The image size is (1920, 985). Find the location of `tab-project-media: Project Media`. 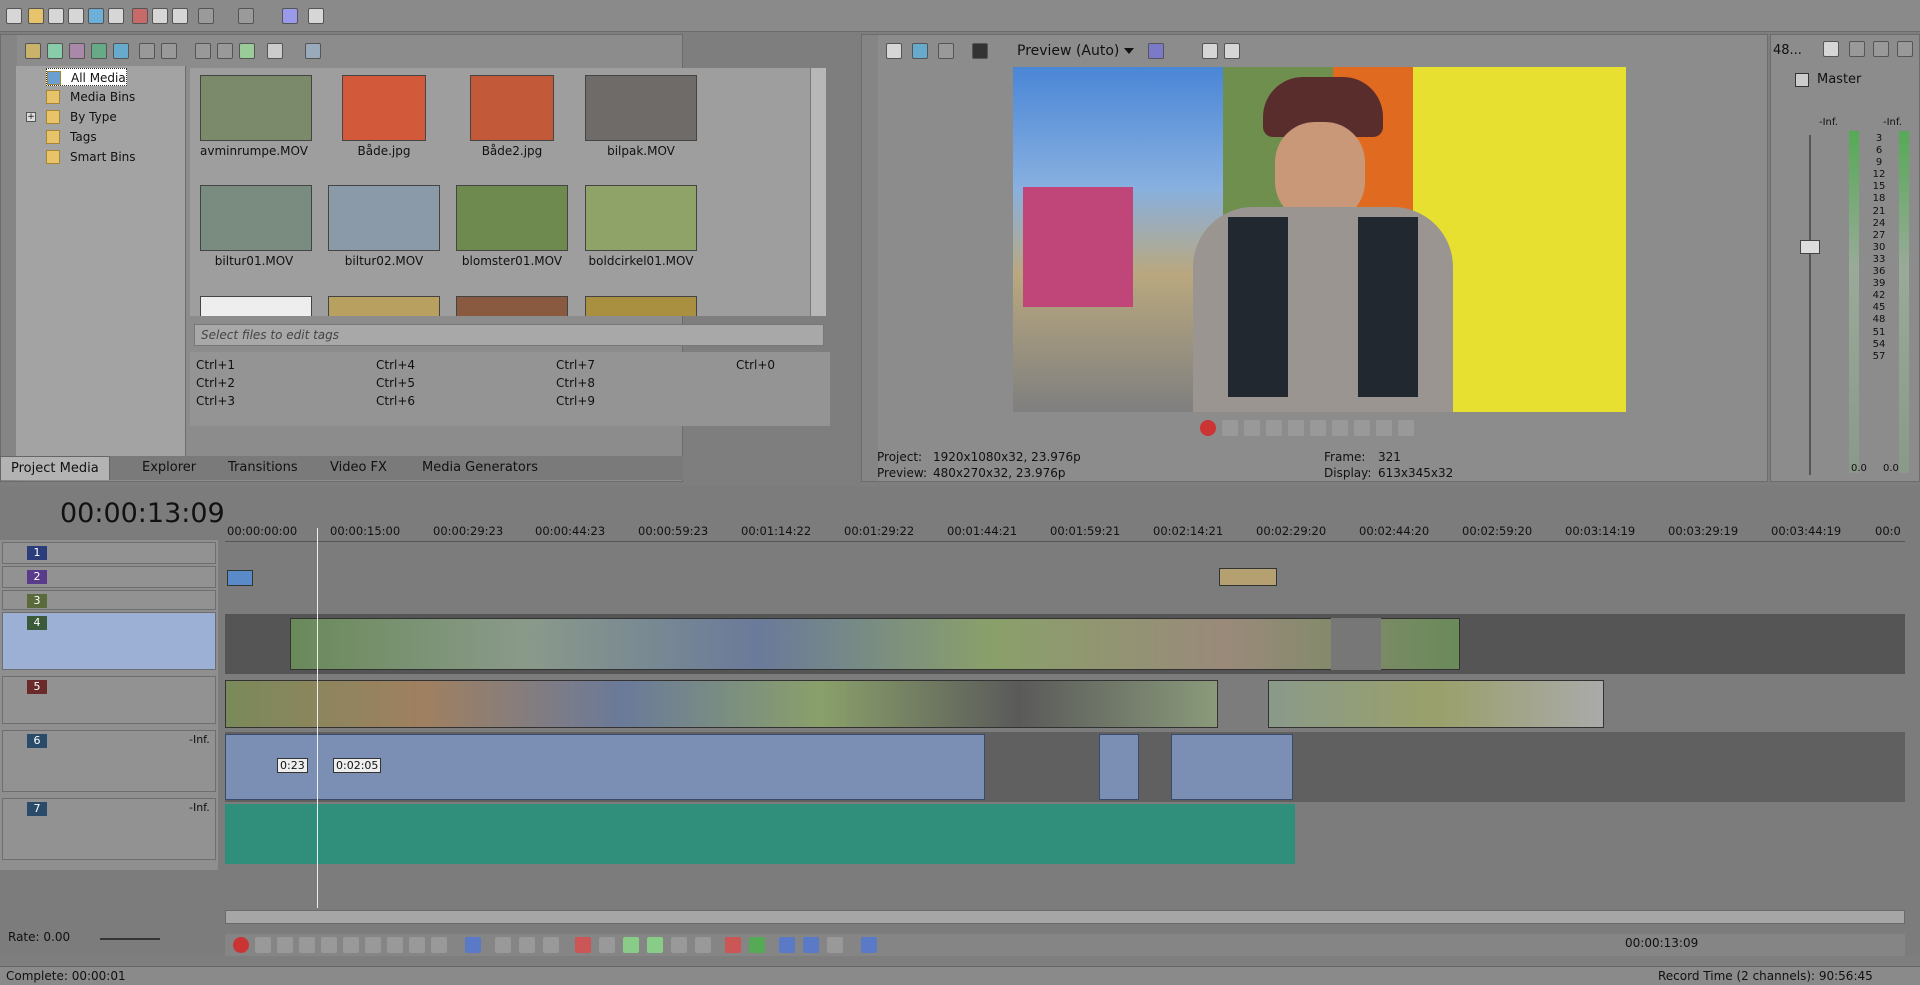

tab-project-media: Project Media is located at coordinates (55, 468).